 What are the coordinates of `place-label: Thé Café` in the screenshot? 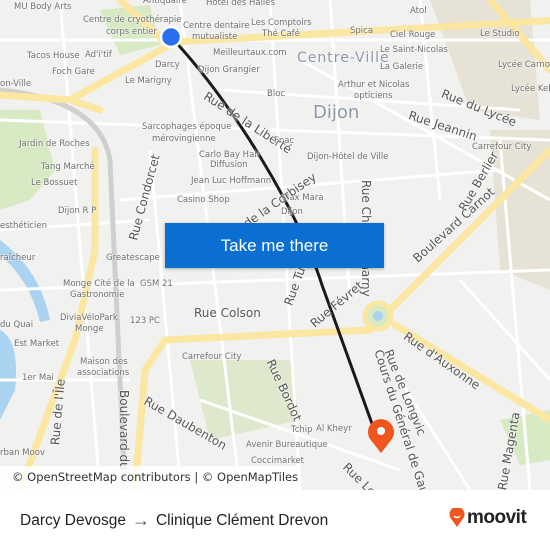 It's located at (281, 34).